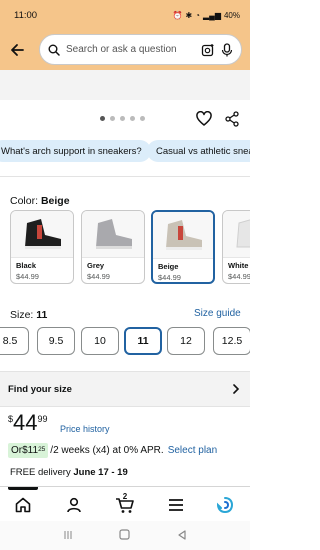  What do you see at coordinates (143, 341) in the screenshot?
I see `size-option-11: 11` at bounding box center [143, 341].